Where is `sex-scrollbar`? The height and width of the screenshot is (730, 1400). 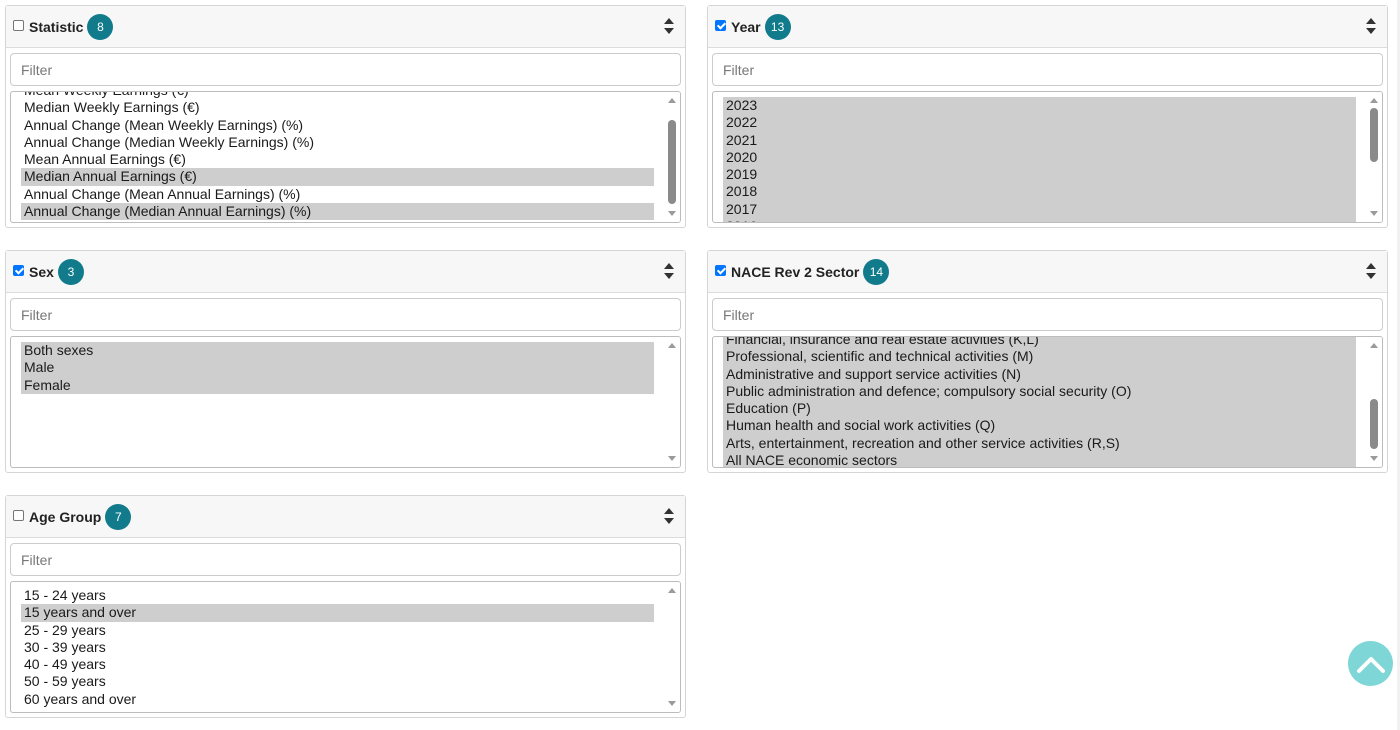
sex-scrollbar is located at coordinates (672, 402).